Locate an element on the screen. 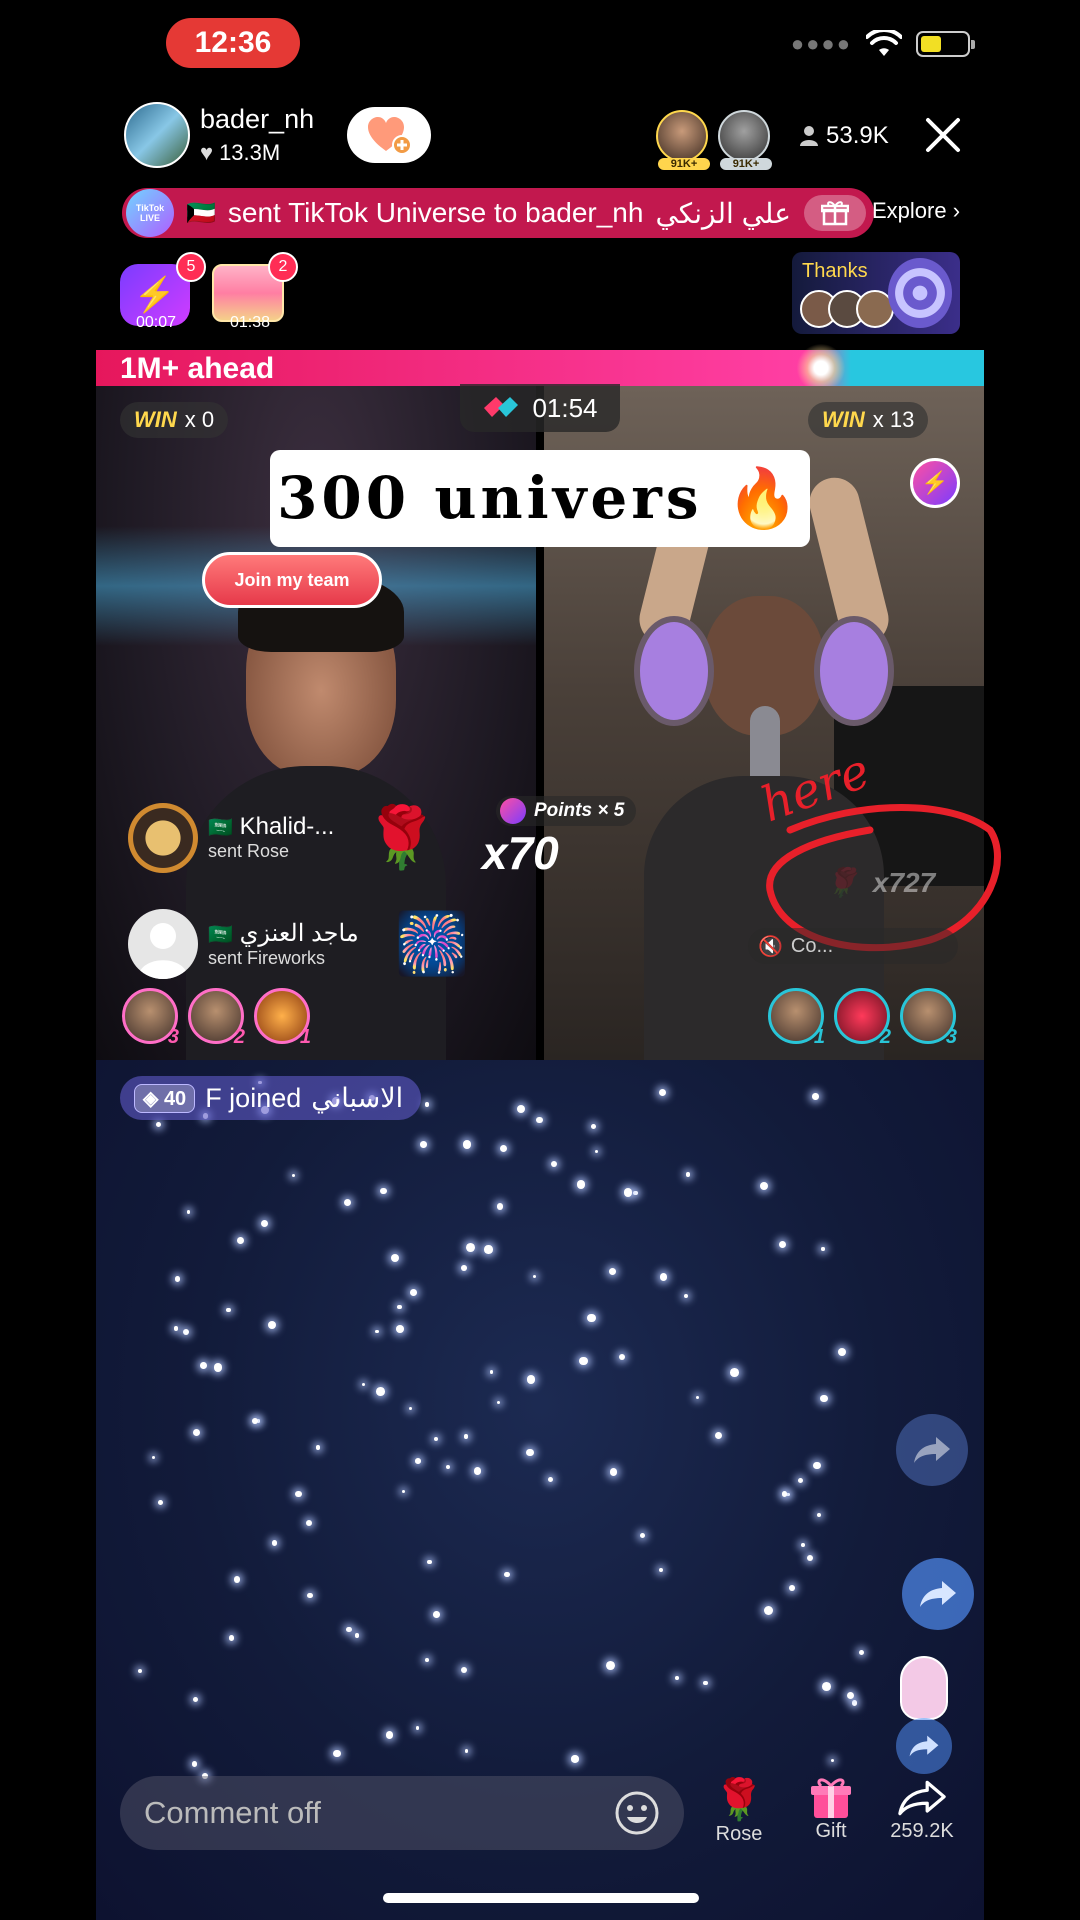 Image resolution: width=1080 pixels, height=1920 pixels. heart-plus-icon is located at coordinates (390, 136).